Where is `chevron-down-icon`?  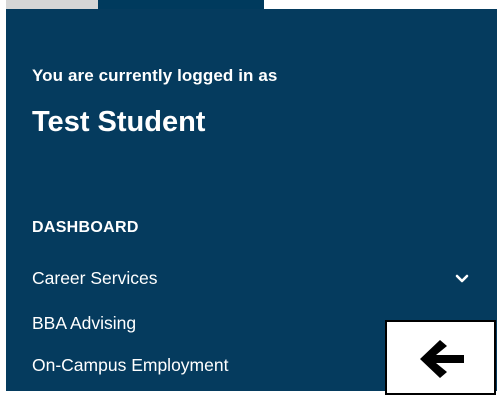
chevron-down-icon is located at coordinates (462, 279).